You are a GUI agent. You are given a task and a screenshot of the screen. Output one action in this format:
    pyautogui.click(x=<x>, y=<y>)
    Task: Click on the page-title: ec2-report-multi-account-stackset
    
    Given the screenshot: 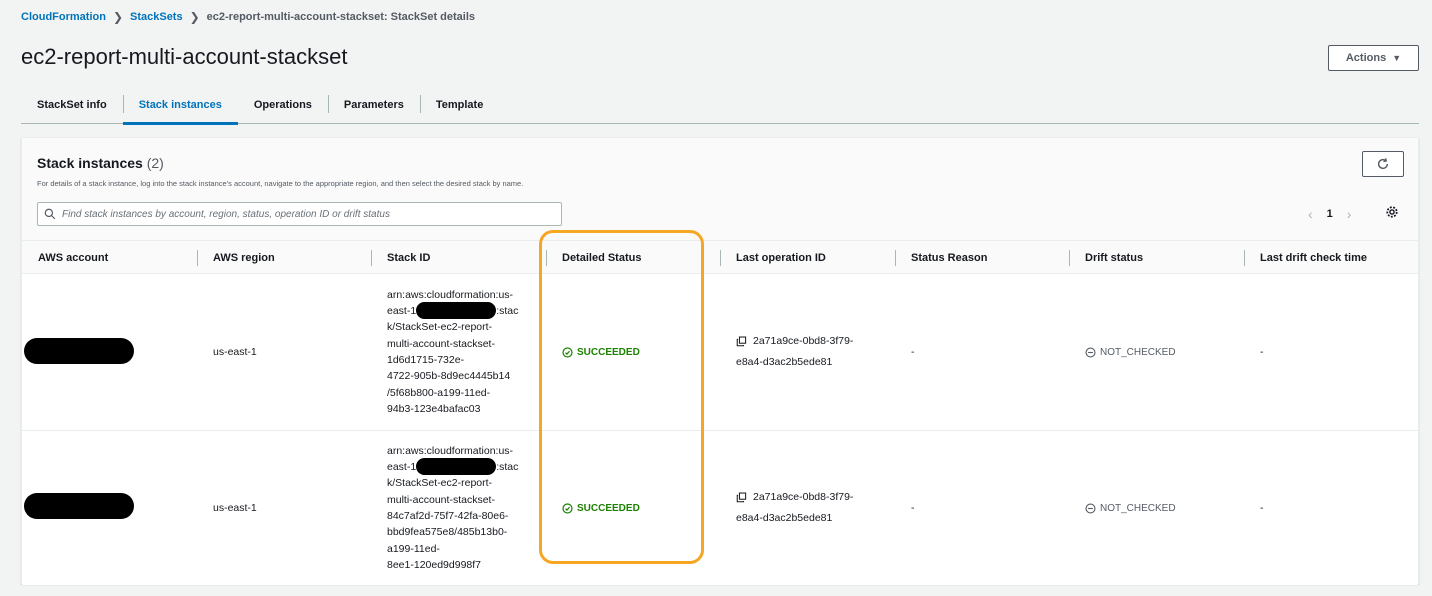 What is the action you would take?
    pyautogui.click(x=184, y=57)
    